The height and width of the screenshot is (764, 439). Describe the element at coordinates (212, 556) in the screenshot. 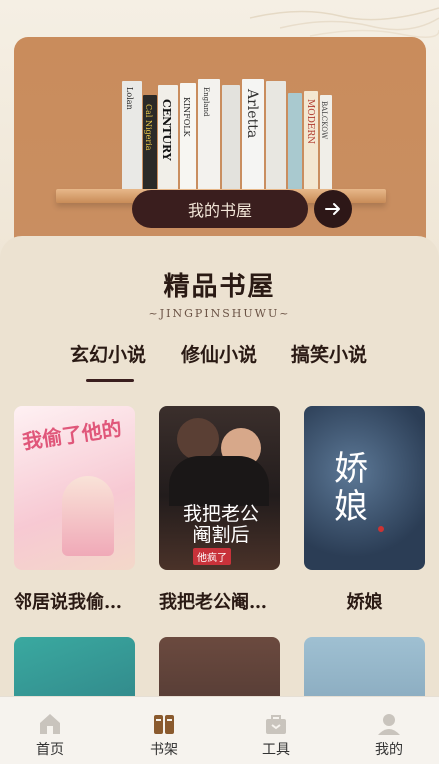

I see `cover-badge: 他疯了` at that location.